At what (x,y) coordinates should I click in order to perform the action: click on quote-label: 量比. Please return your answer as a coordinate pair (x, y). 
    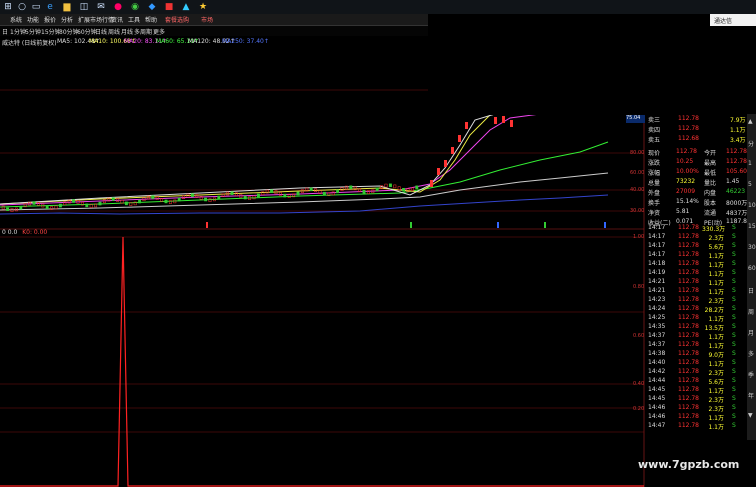
    Looking at the image, I should click on (710, 183).